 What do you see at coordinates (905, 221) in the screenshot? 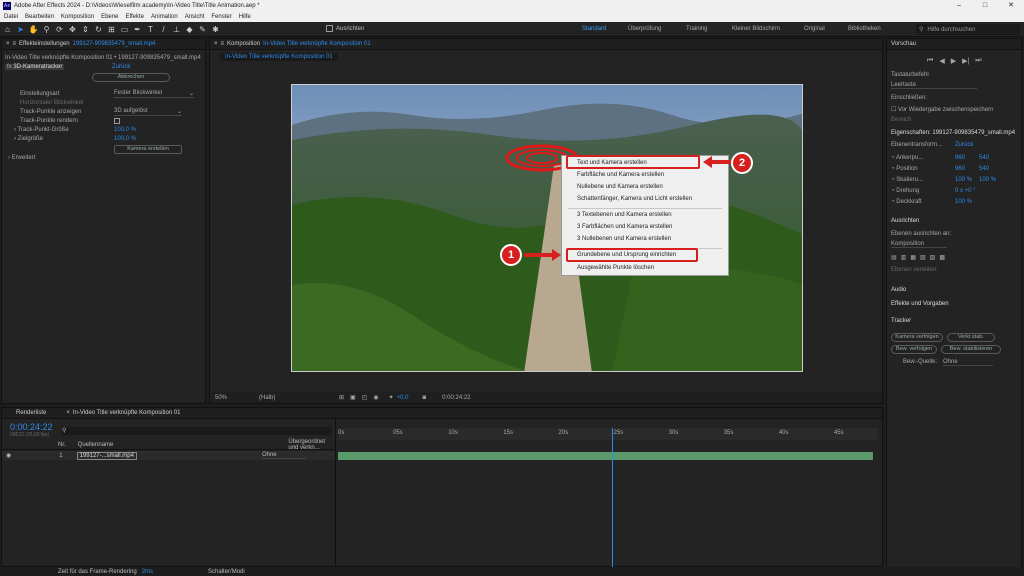
I see `align-header: Ausrichten` at bounding box center [905, 221].